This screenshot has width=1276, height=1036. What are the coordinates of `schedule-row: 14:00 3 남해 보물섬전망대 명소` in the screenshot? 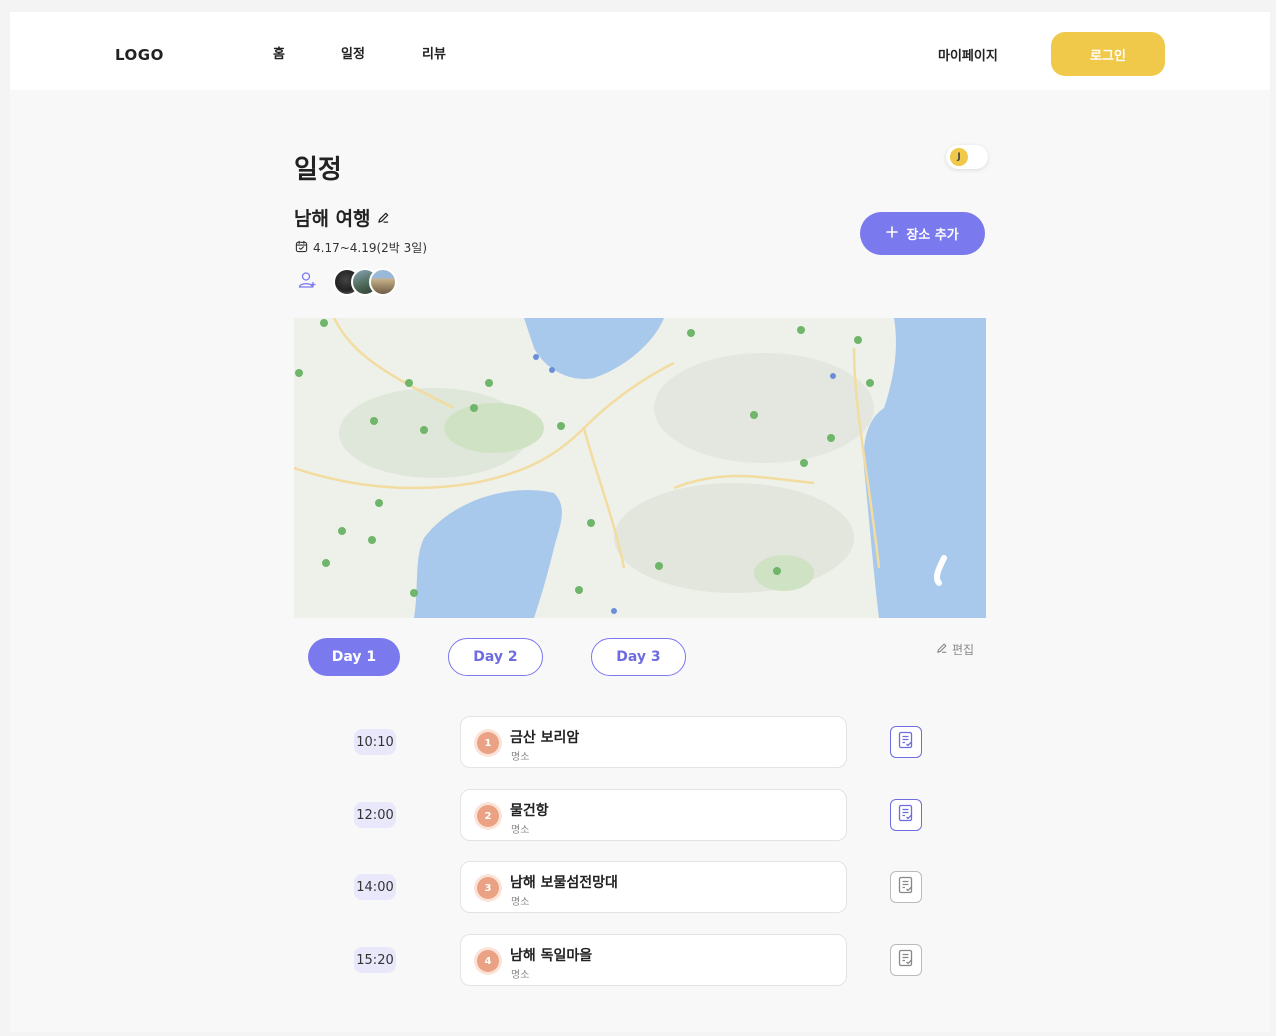 It's located at (640, 887).